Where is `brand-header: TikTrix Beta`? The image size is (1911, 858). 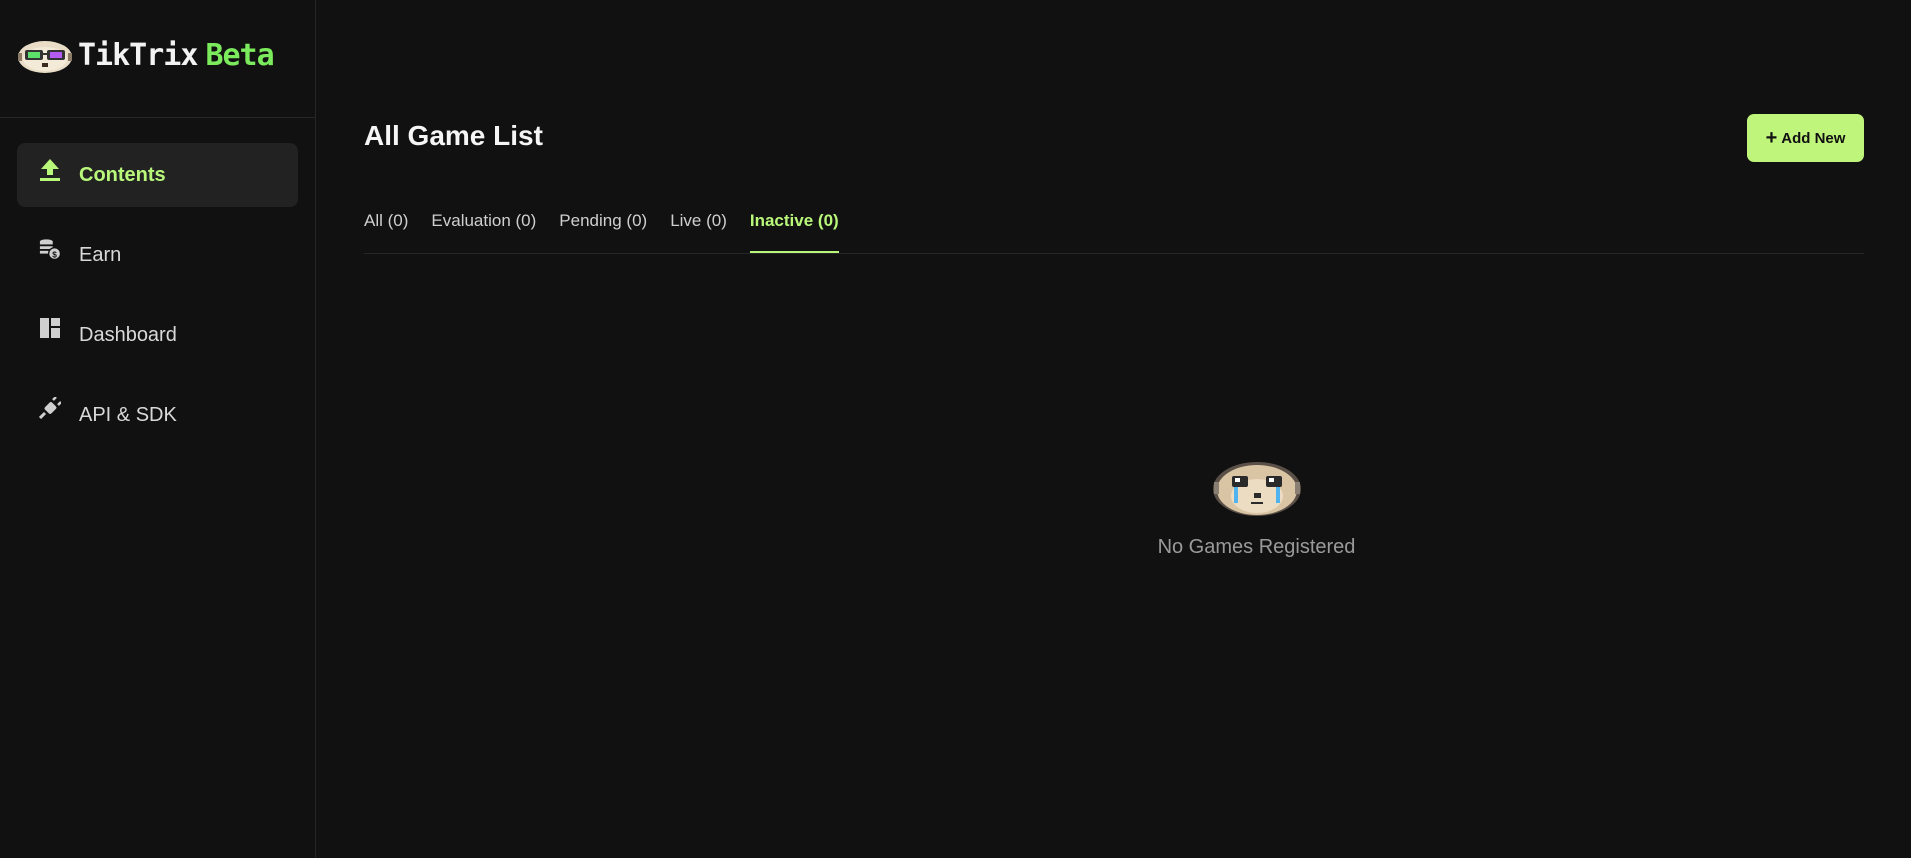
brand-header: TikTrix Beta is located at coordinates (157, 59).